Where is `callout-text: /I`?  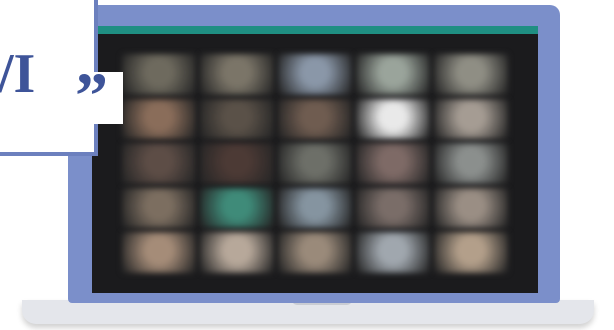 callout-text: /I is located at coordinates (18, 74).